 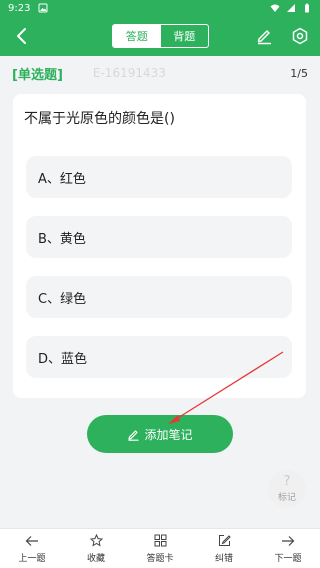 I want to click on back-button, so click(x=22, y=36).